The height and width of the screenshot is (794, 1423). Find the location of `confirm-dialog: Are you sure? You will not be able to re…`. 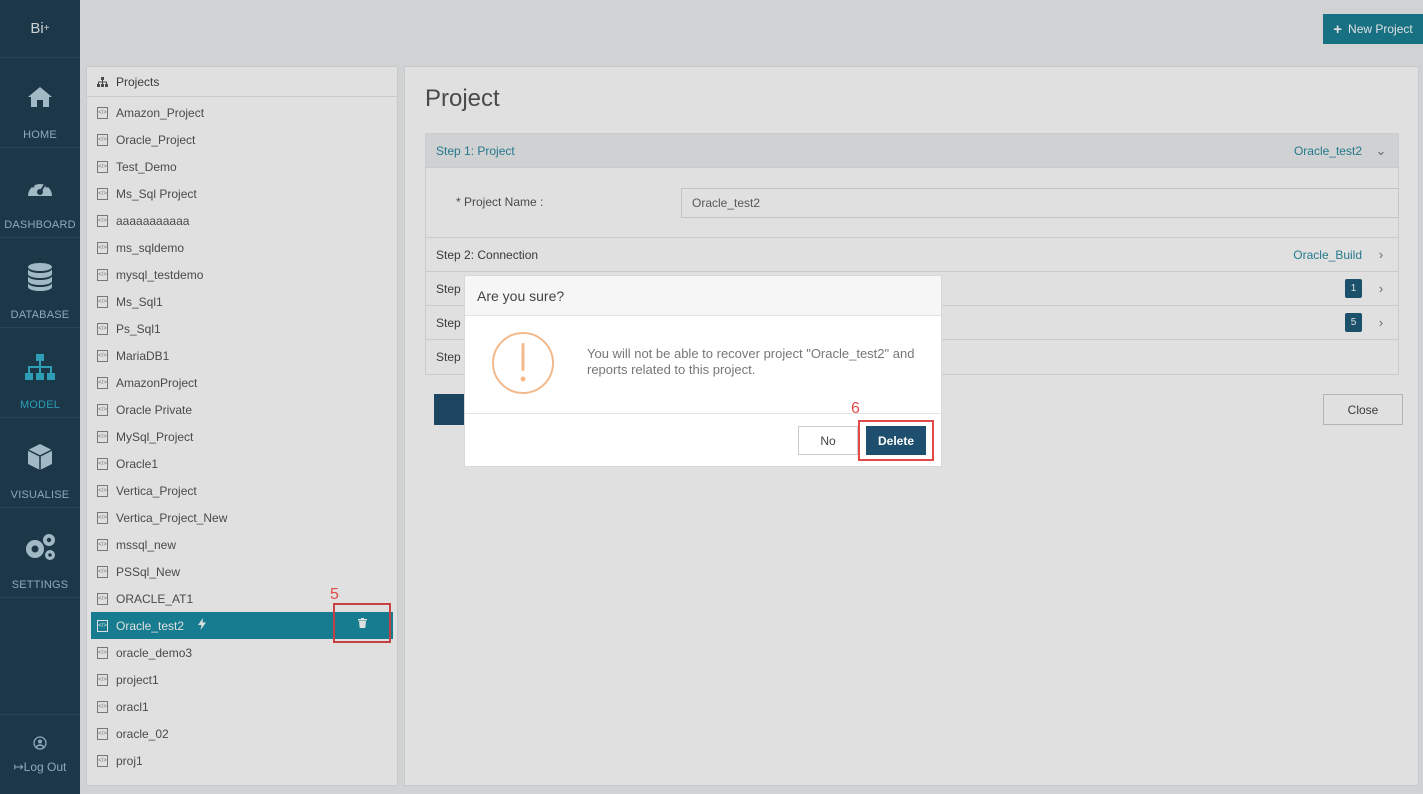

confirm-dialog: Are you sure? You will not be able to re… is located at coordinates (703, 371).